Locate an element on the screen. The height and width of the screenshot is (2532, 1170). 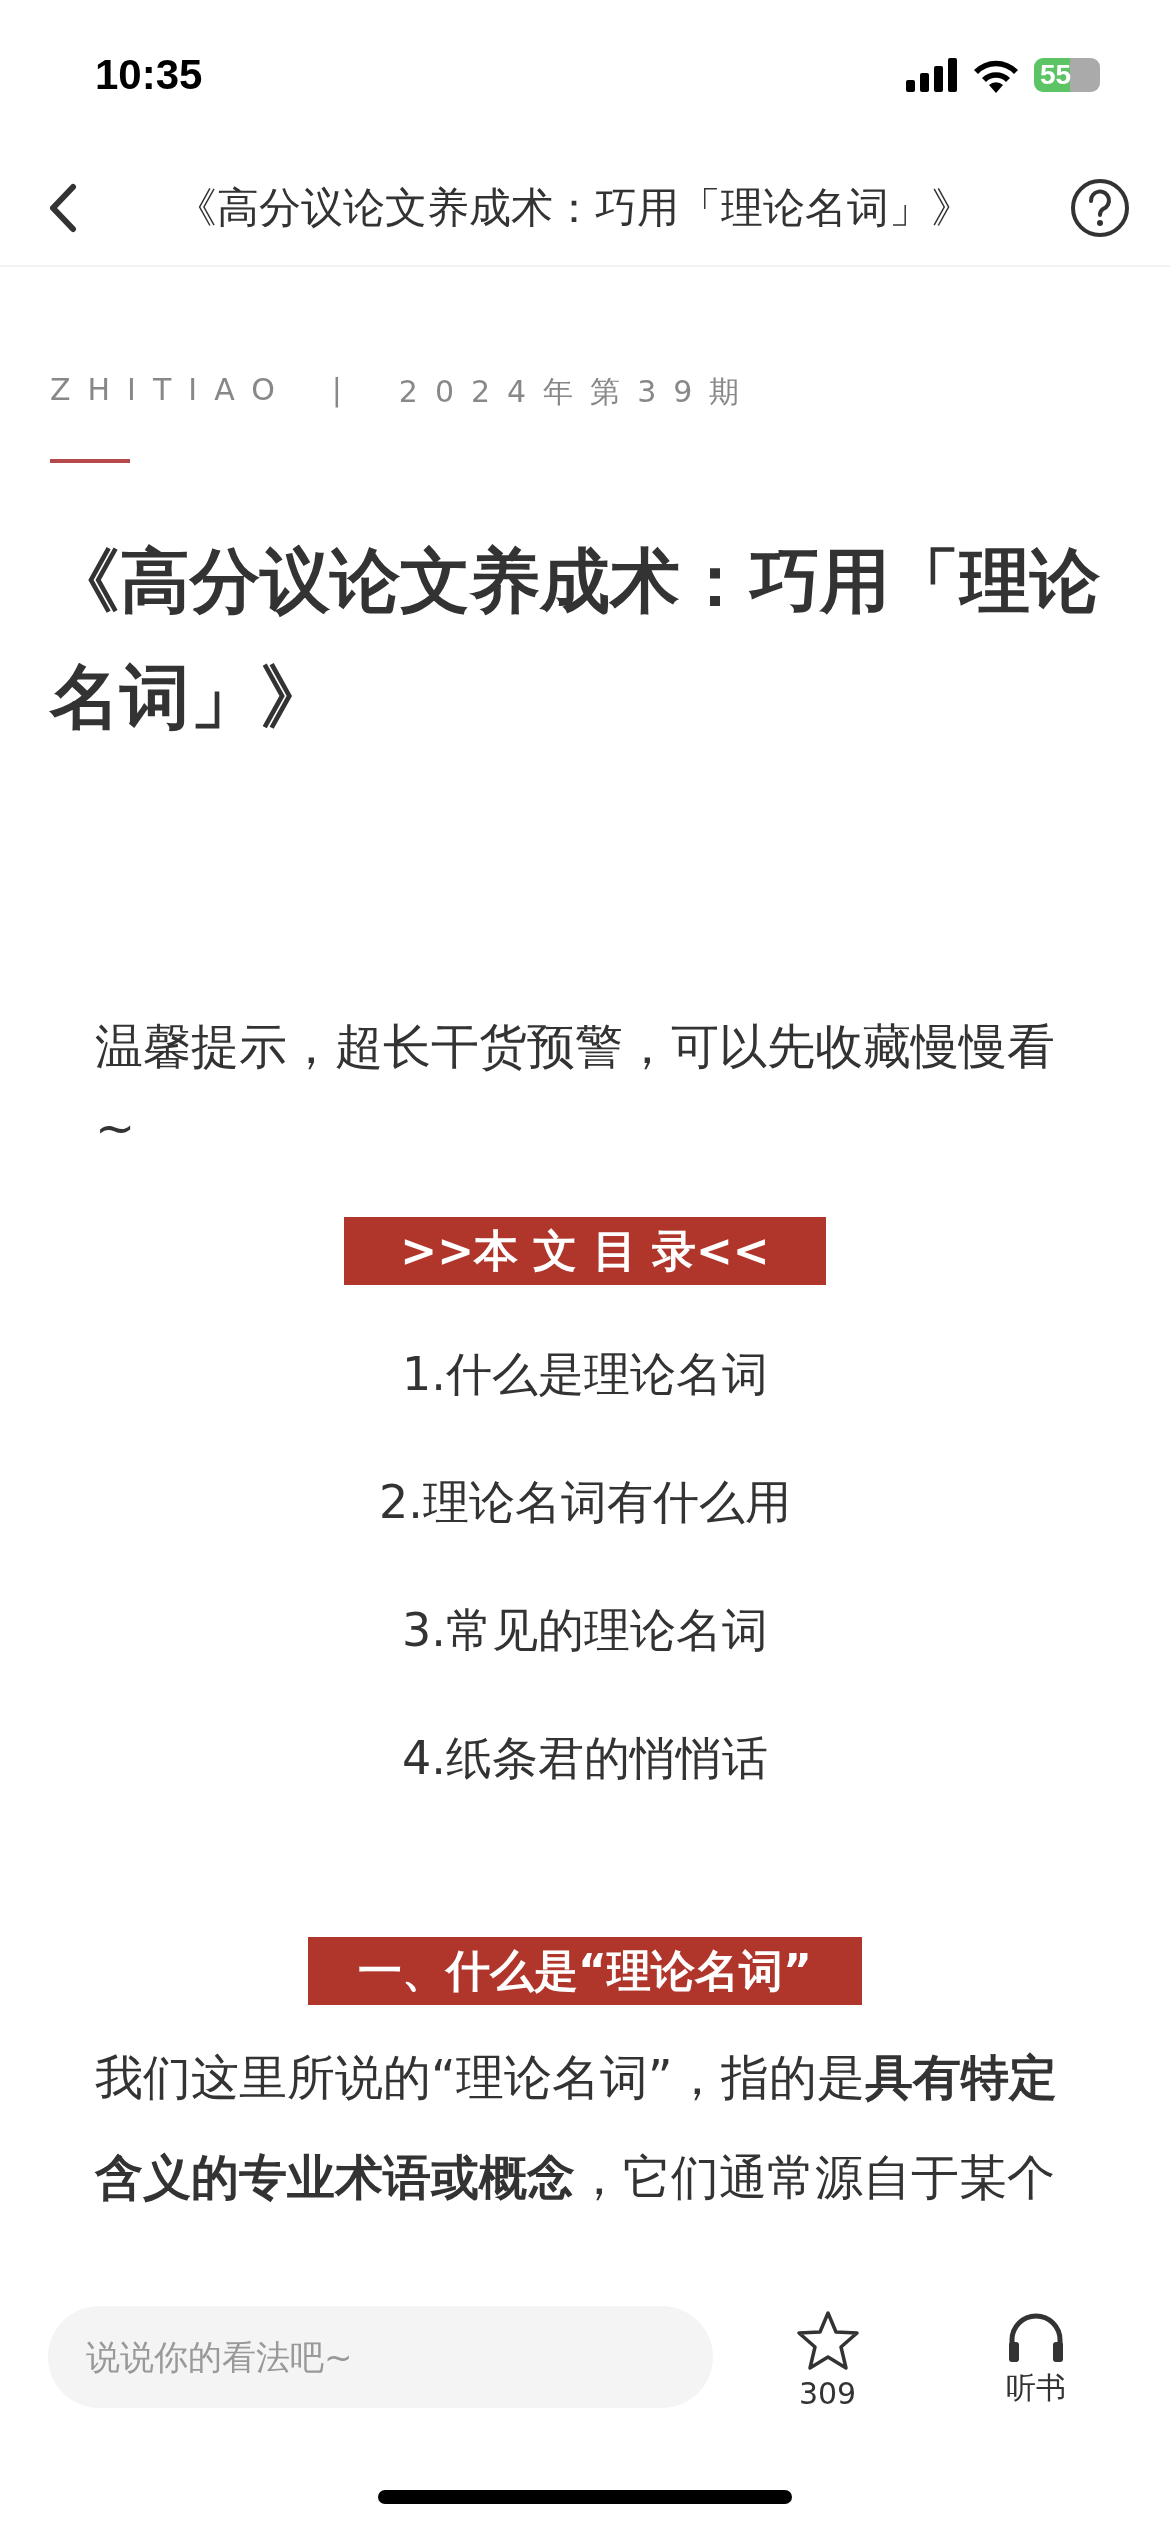
issue-label: 2024年第39期 is located at coordinates (577, 392).